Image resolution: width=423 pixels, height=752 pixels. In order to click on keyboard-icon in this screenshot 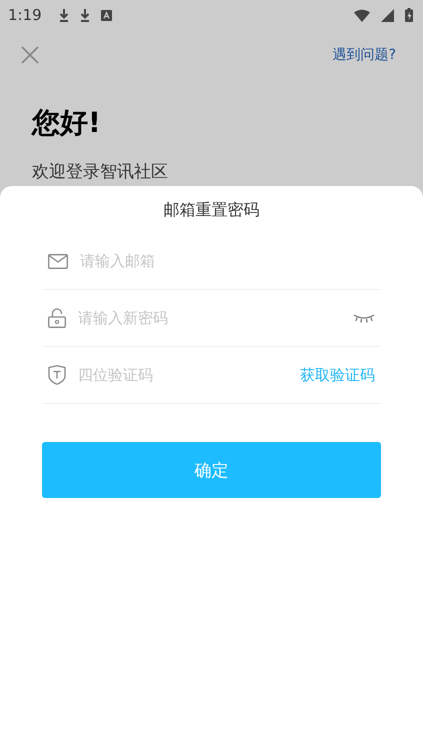, I will do `click(106, 15)`.